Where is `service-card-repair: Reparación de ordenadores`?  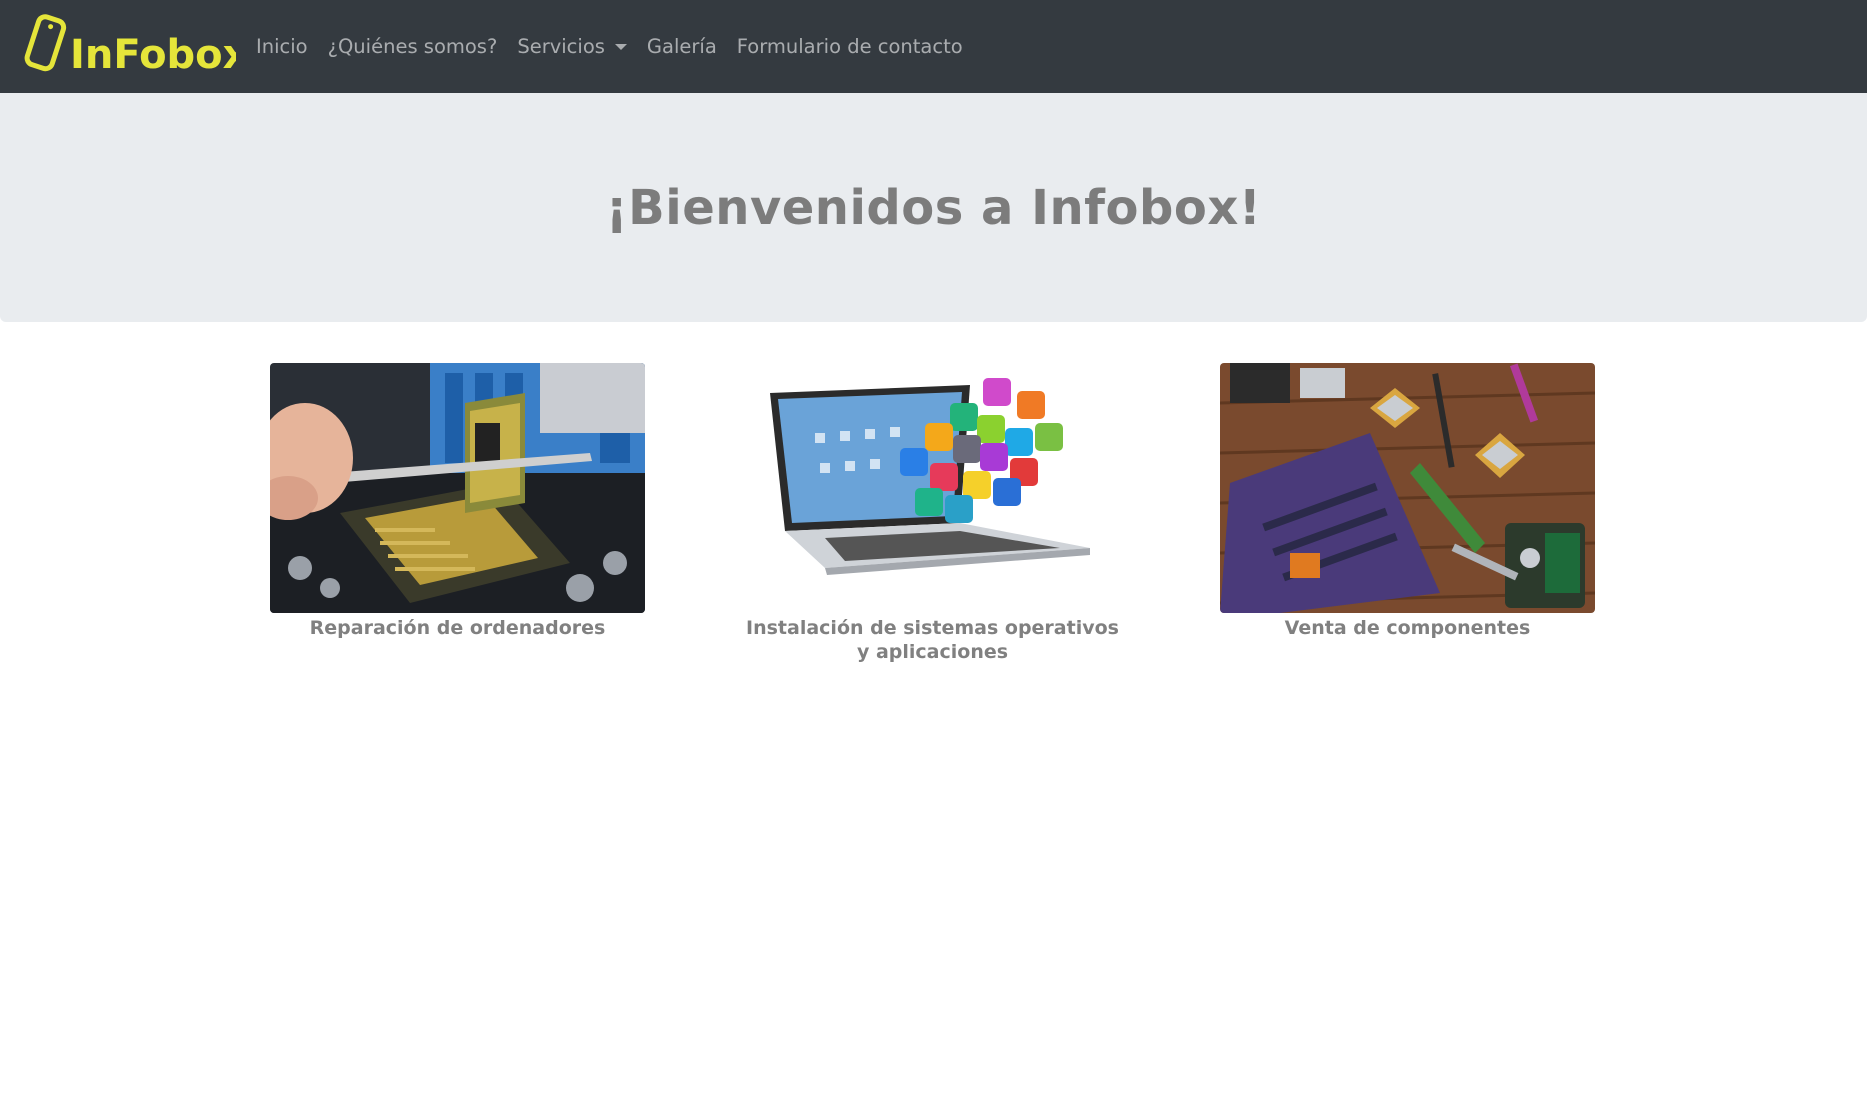
service-card-repair: Reparación de ordenadores is located at coordinates (457, 501).